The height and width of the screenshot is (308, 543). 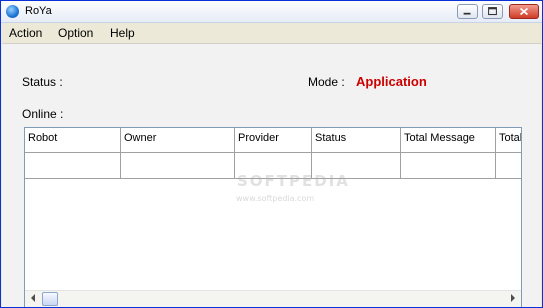 I want to click on minimize-icon, so click(x=467, y=13).